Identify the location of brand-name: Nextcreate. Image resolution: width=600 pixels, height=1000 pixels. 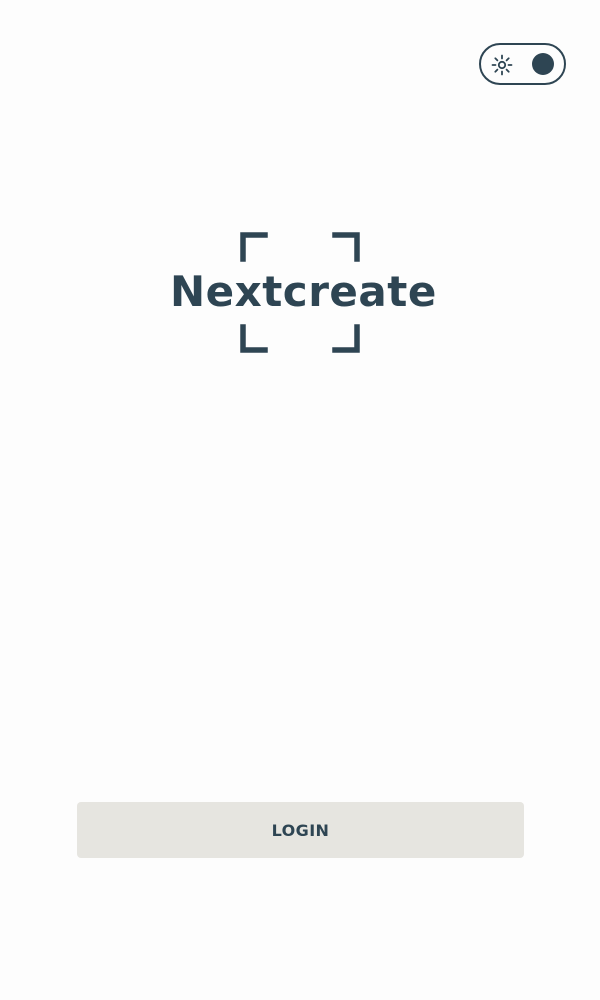
(303, 291).